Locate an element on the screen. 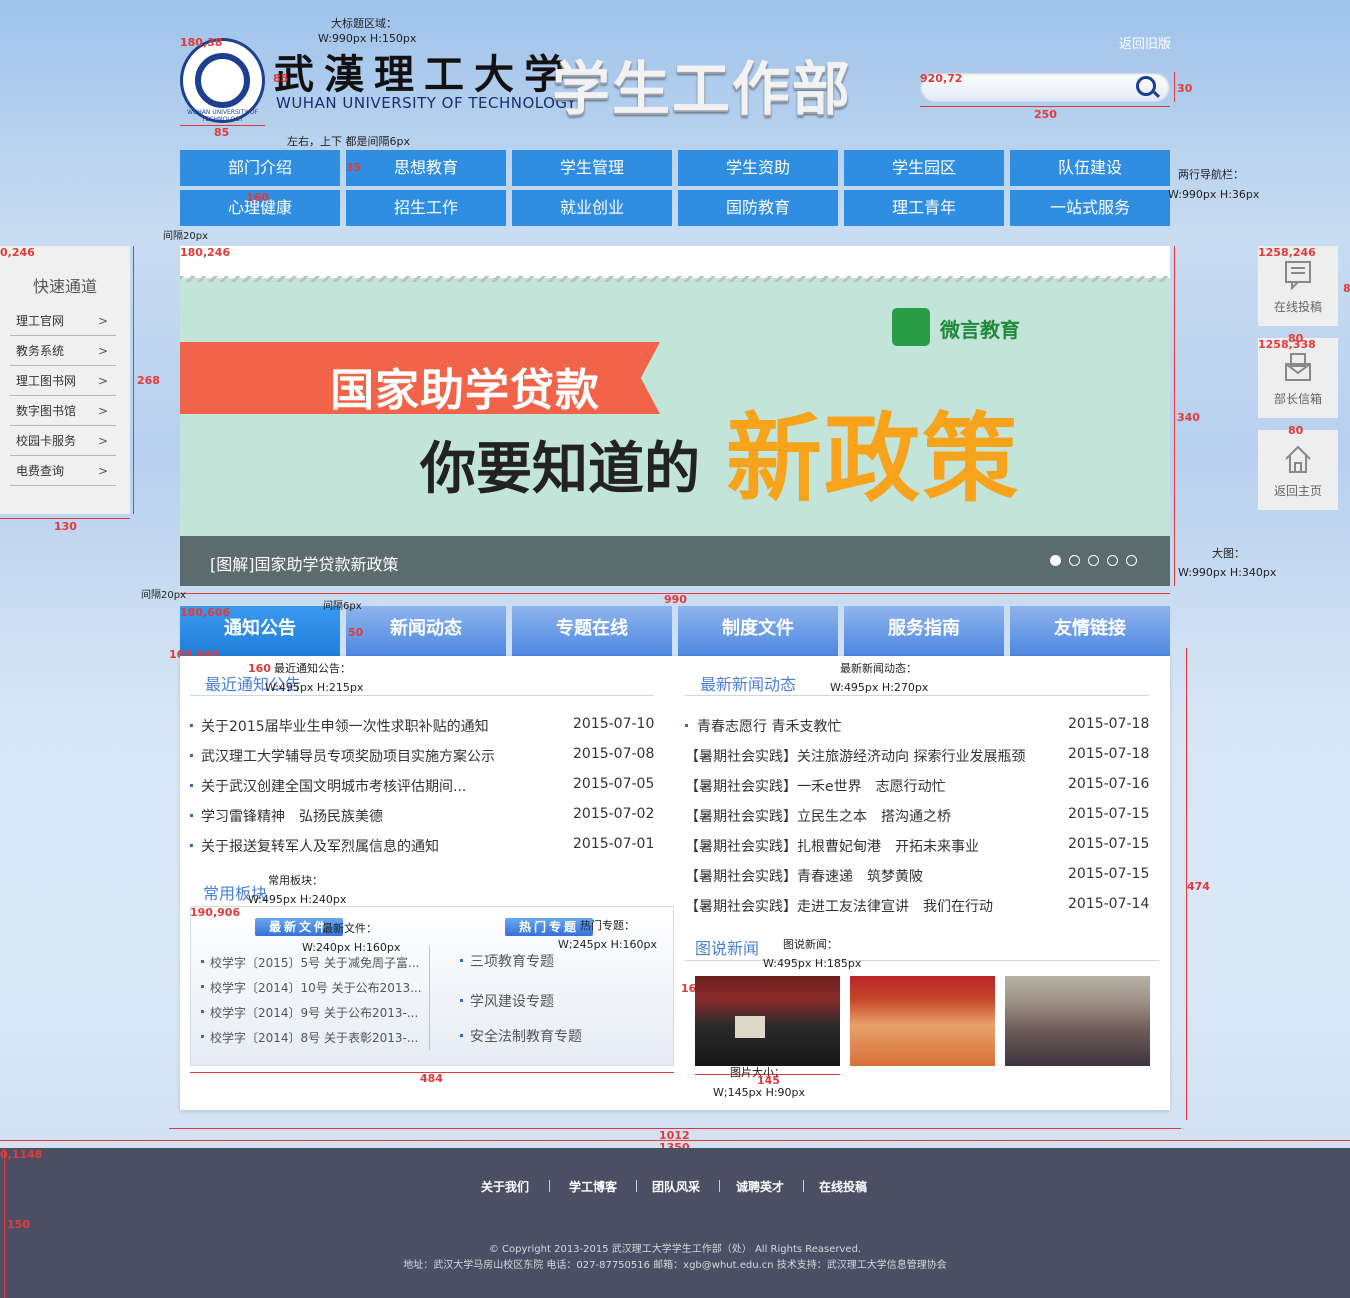 This screenshot has width=1350, height=1298. annotation: 80 is located at coordinates (1296, 430).